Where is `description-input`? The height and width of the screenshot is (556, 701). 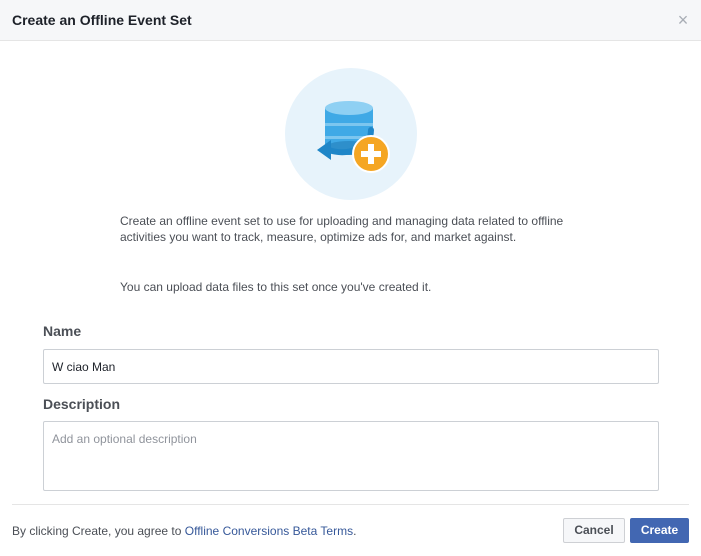
description-input is located at coordinates (351, 456).